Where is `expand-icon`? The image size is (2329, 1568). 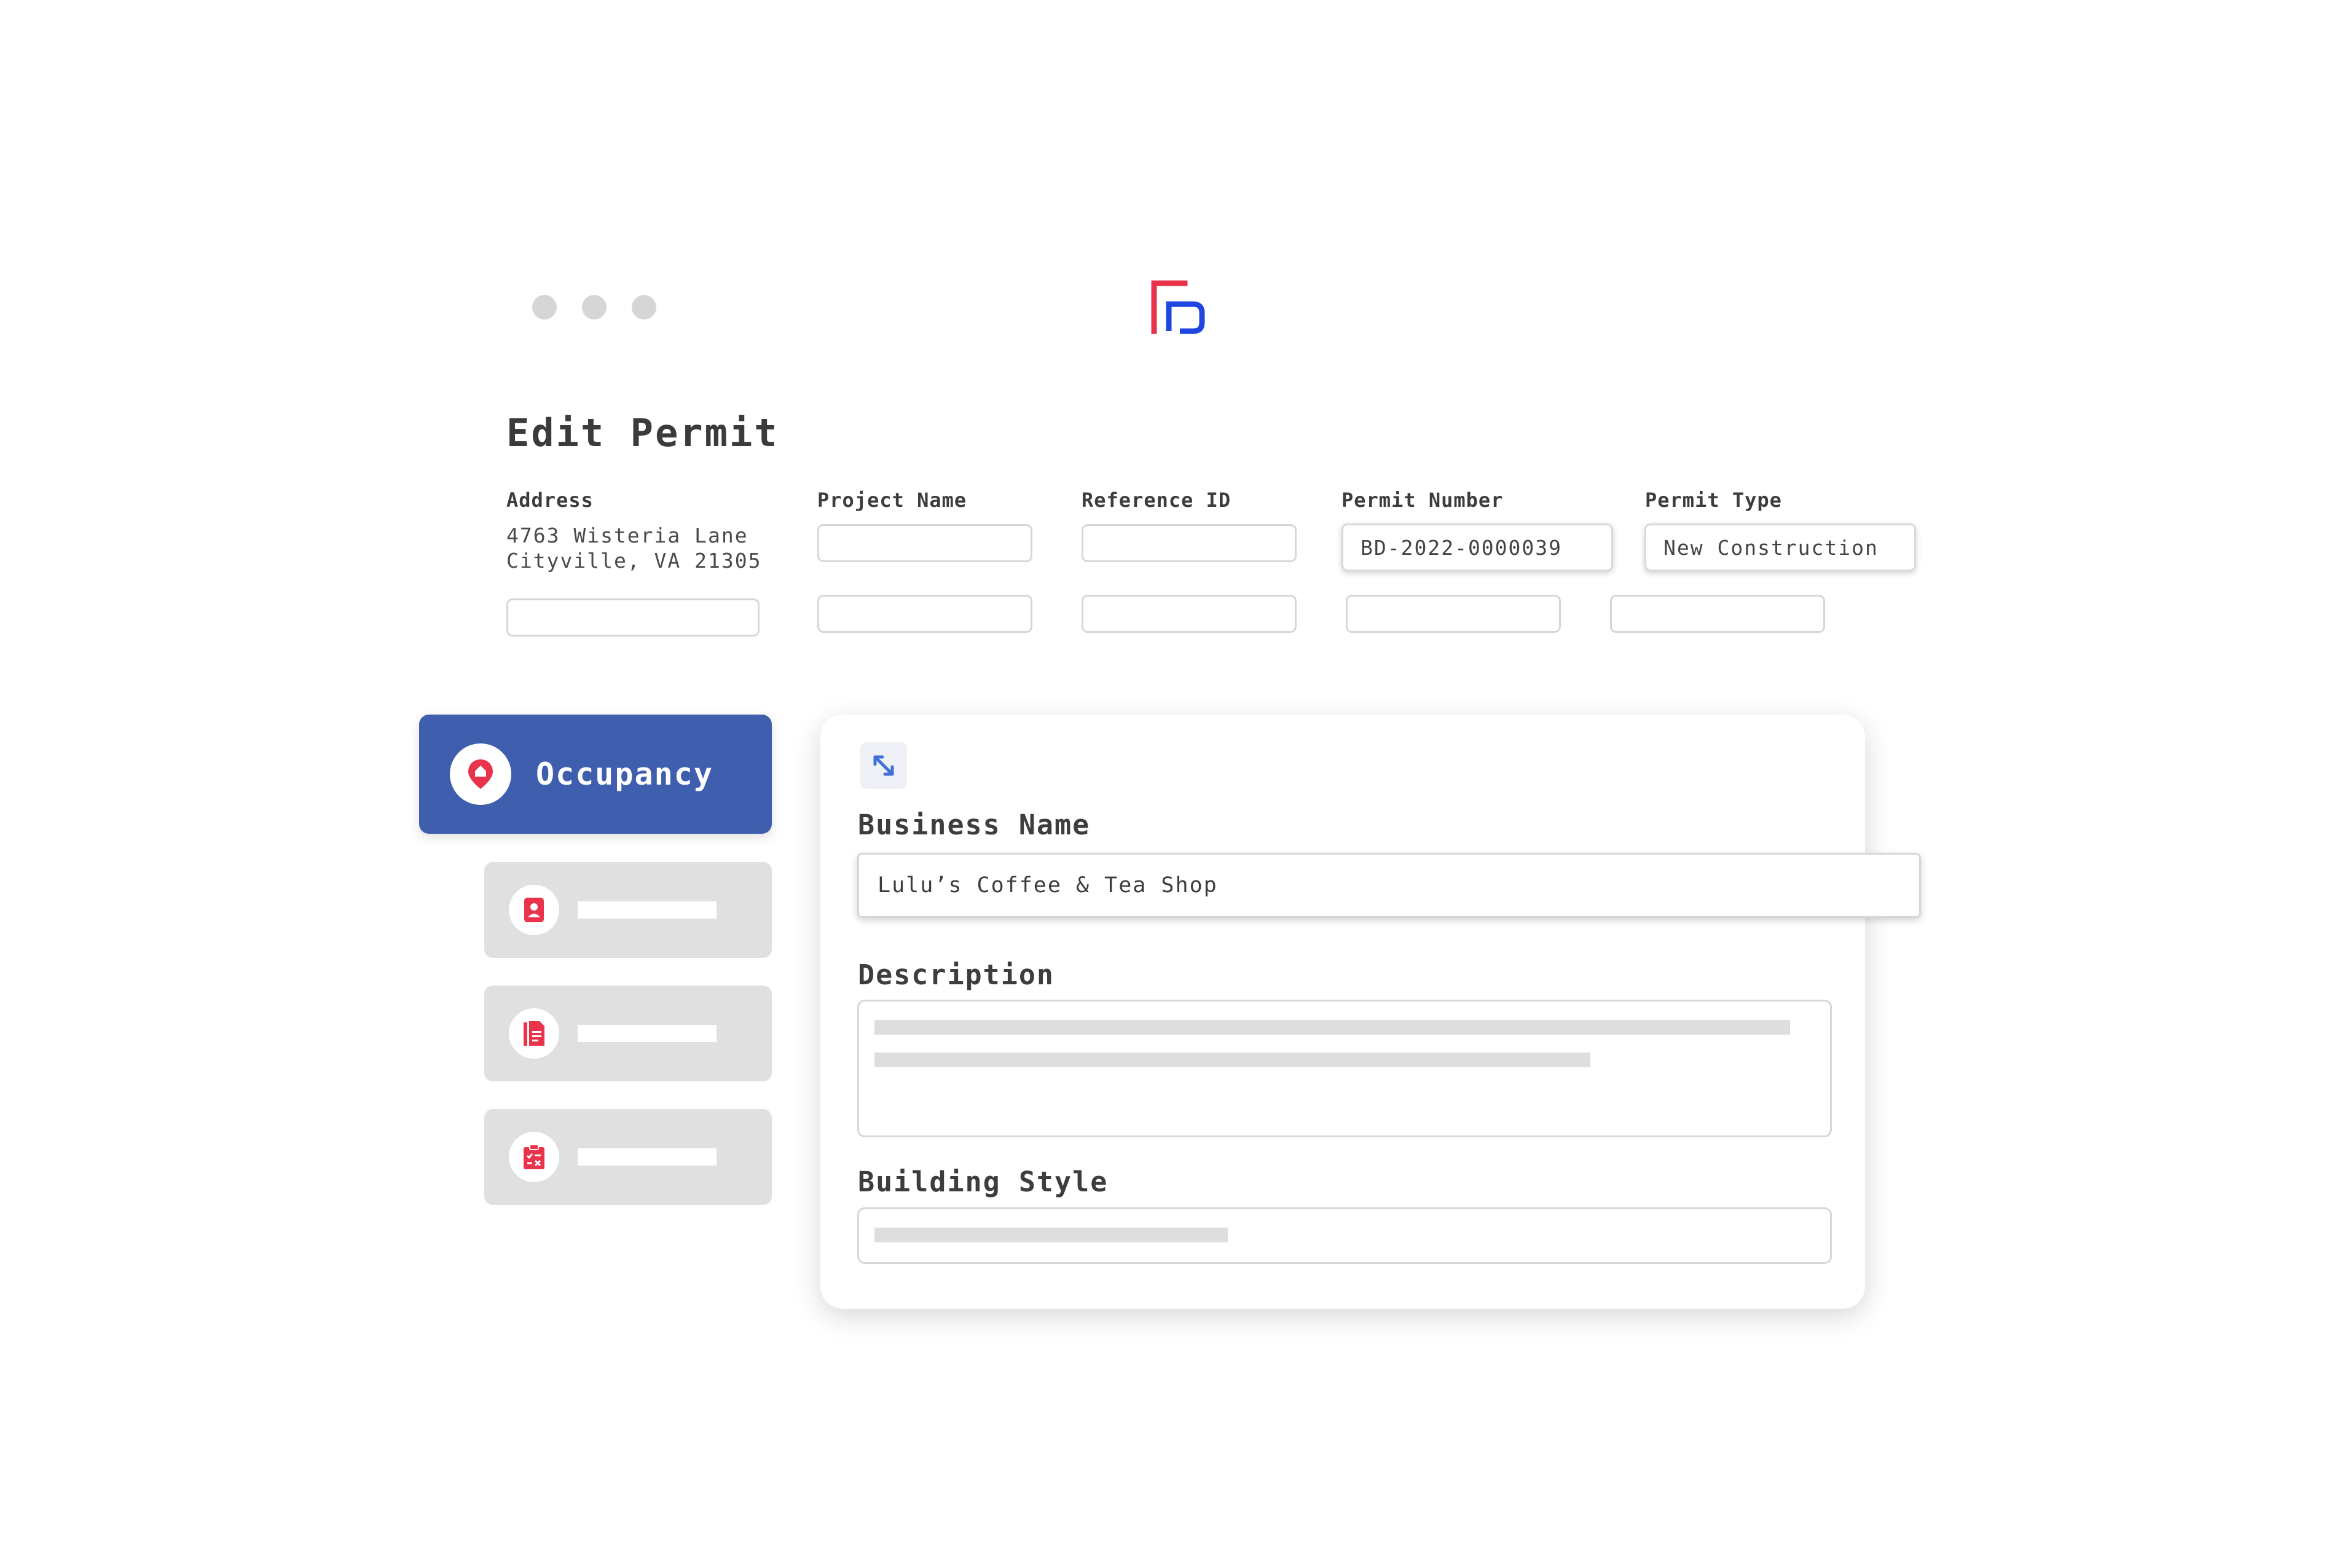
expand-icon is located at coordinates (884, 766).